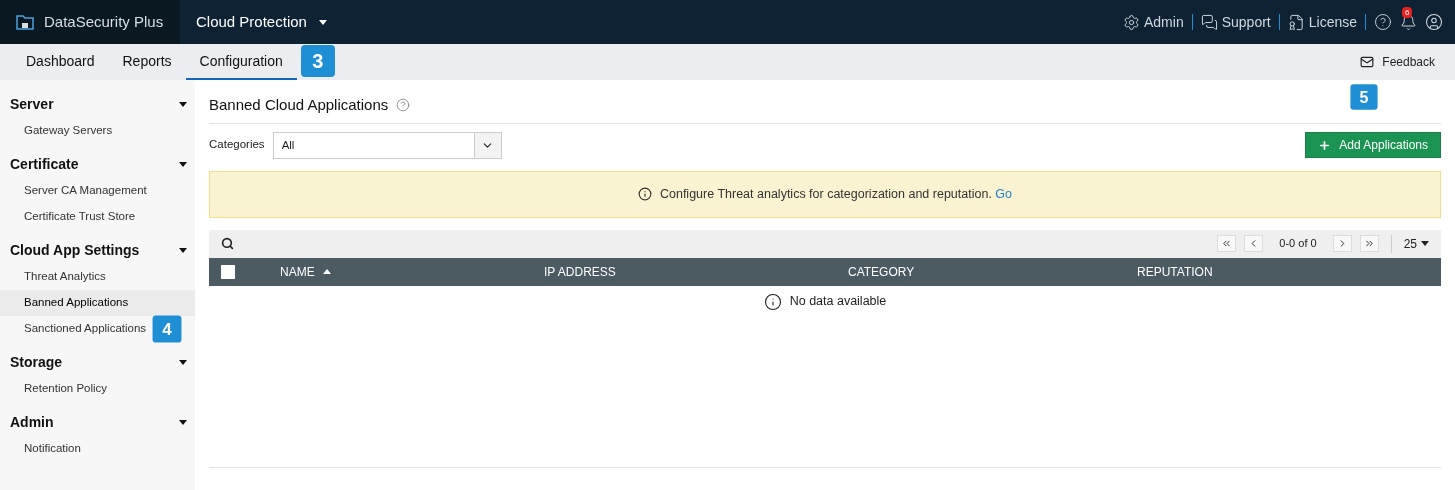  I want to click on sort-ascending-icon, so click(326, 271).